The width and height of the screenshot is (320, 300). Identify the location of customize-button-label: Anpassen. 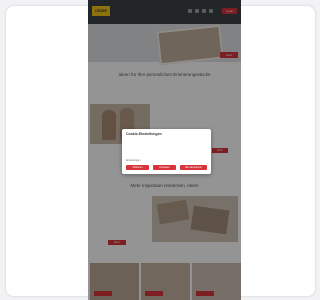
(164, 167).